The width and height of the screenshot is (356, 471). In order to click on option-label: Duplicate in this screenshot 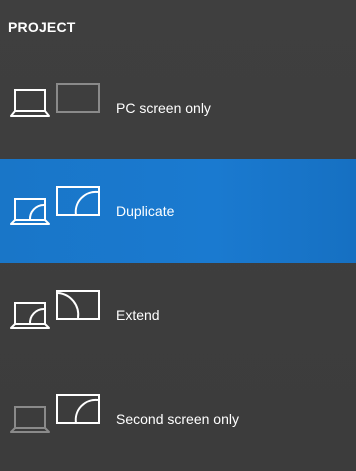, I will do `click(145, 211)`.